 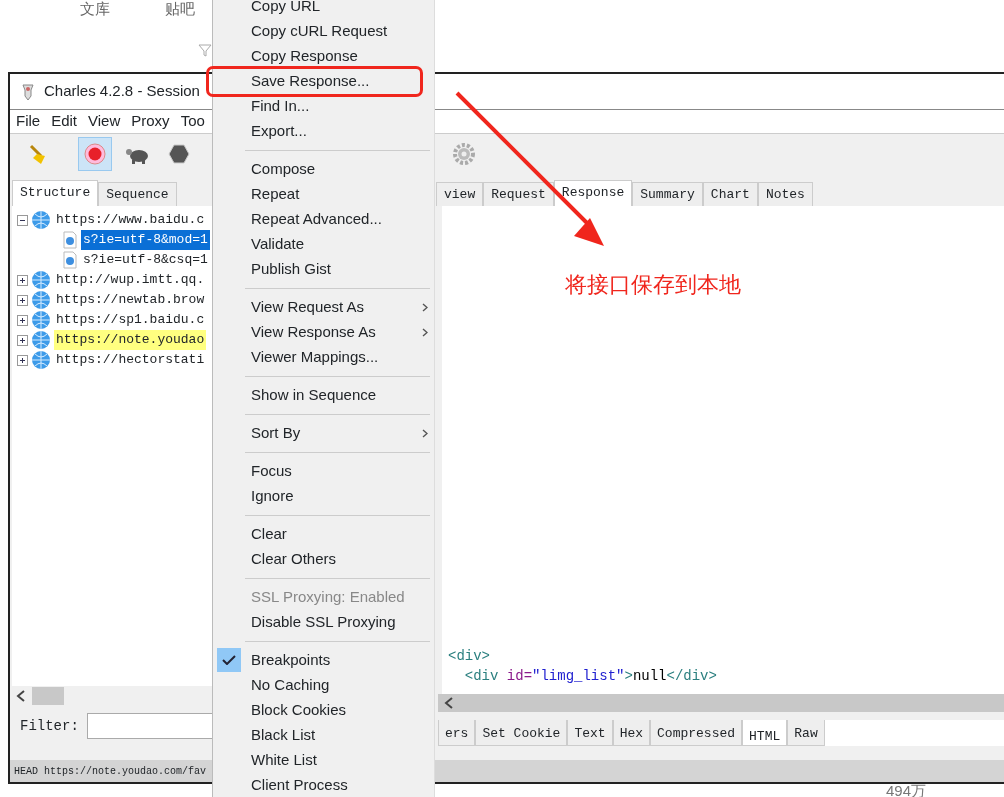 What do you see at coordinates (323, 735) in the screenshot?
I see `menu-item: Black List` at bounding box center [323, 735].